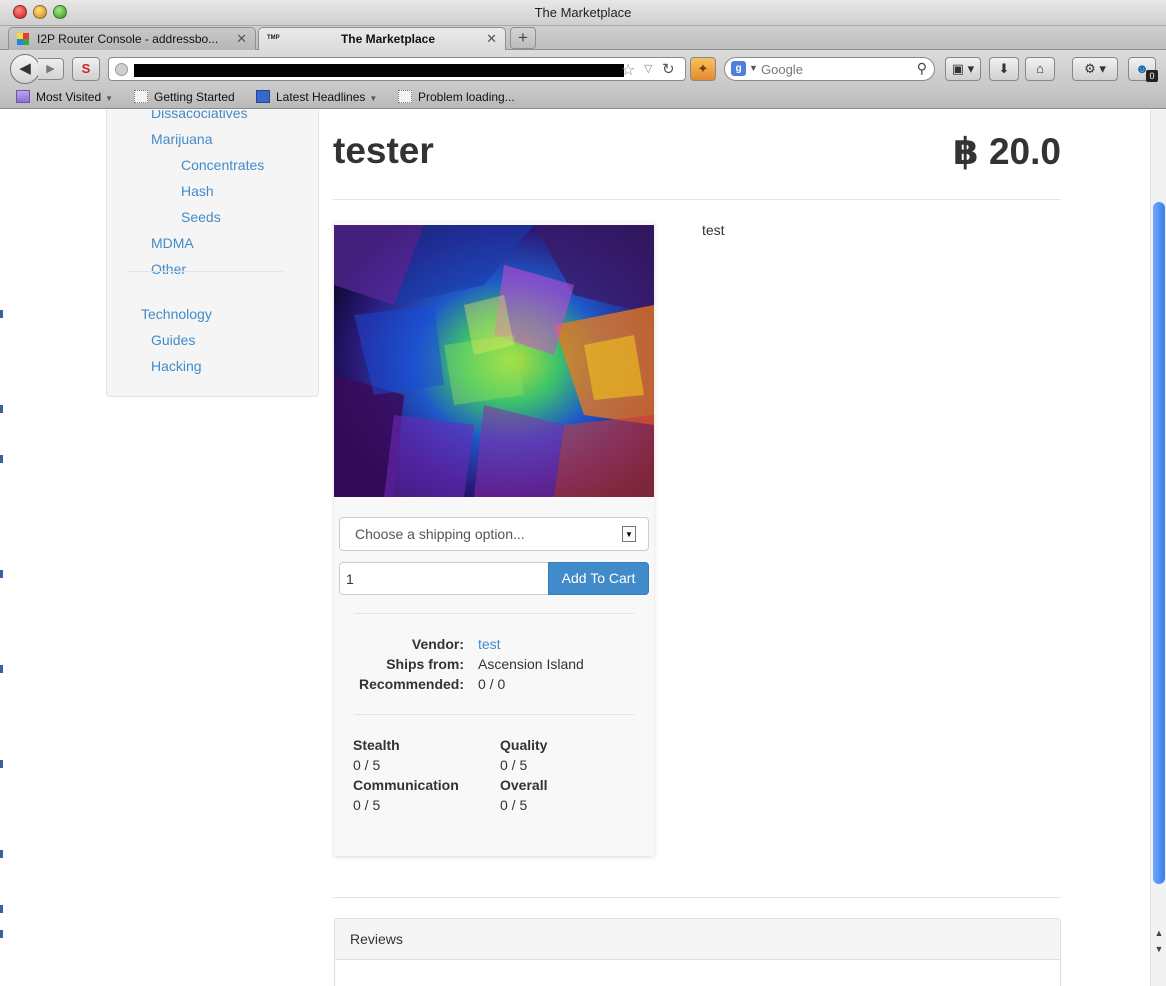 The image size is (1166, 986). Describe the element at coordinates (524, 785) in the screenshot. I see `overall-label: Overall` at that location.